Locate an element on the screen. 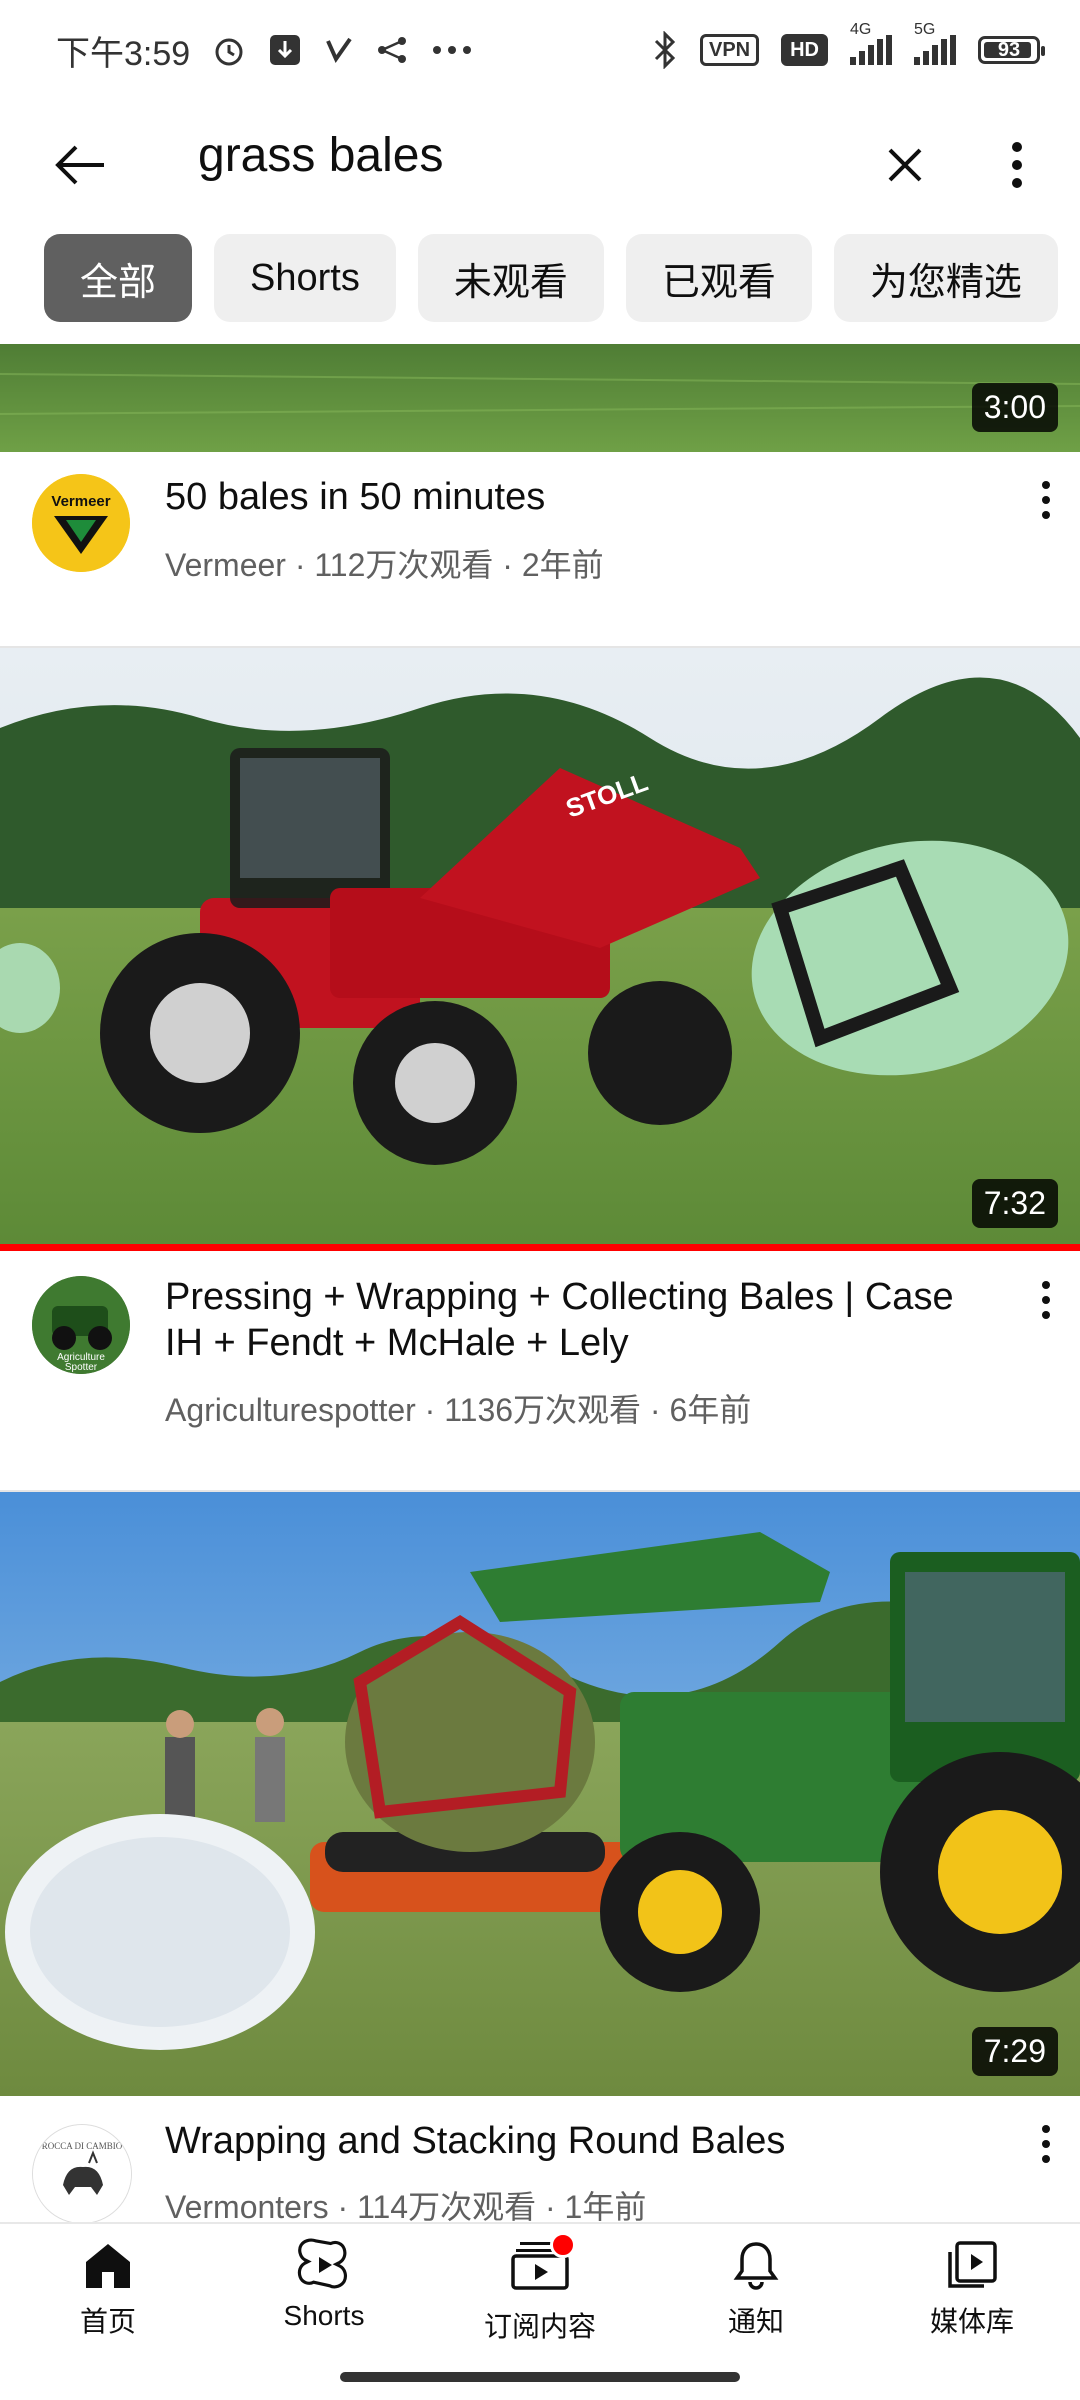  network-5g-label: 5G is located at coordinates (925, 29).